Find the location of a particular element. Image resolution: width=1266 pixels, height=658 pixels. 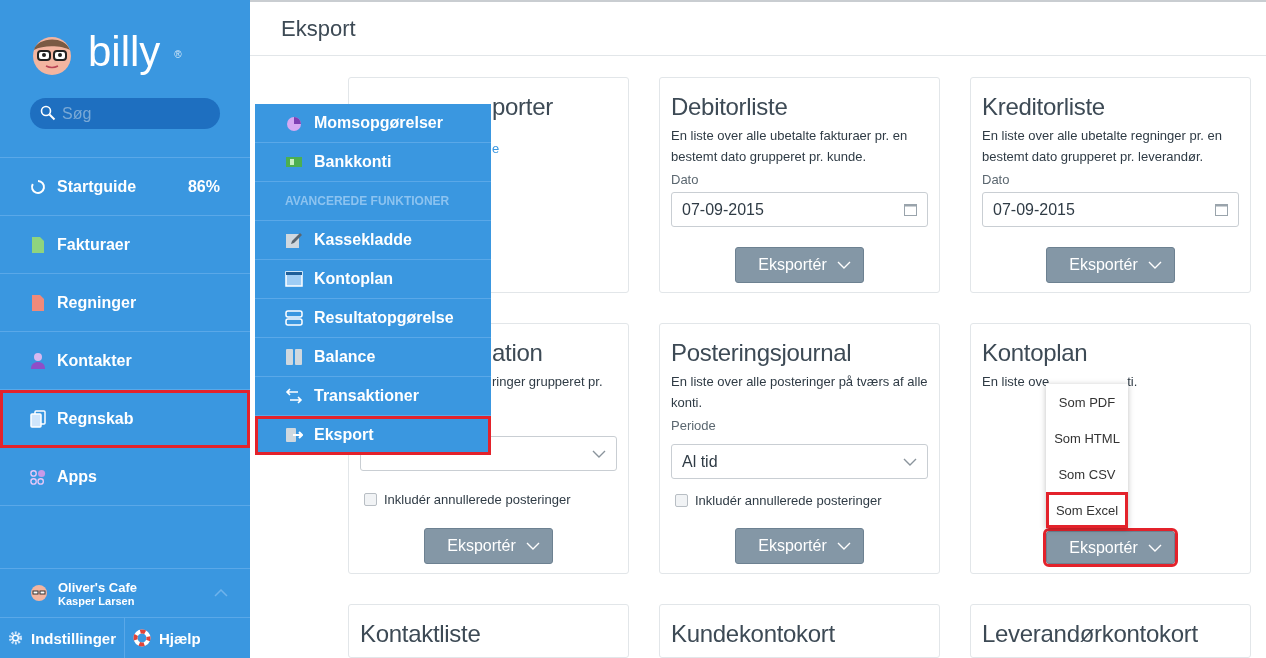

pie-chart-icon is located at coordinates (294, 123).